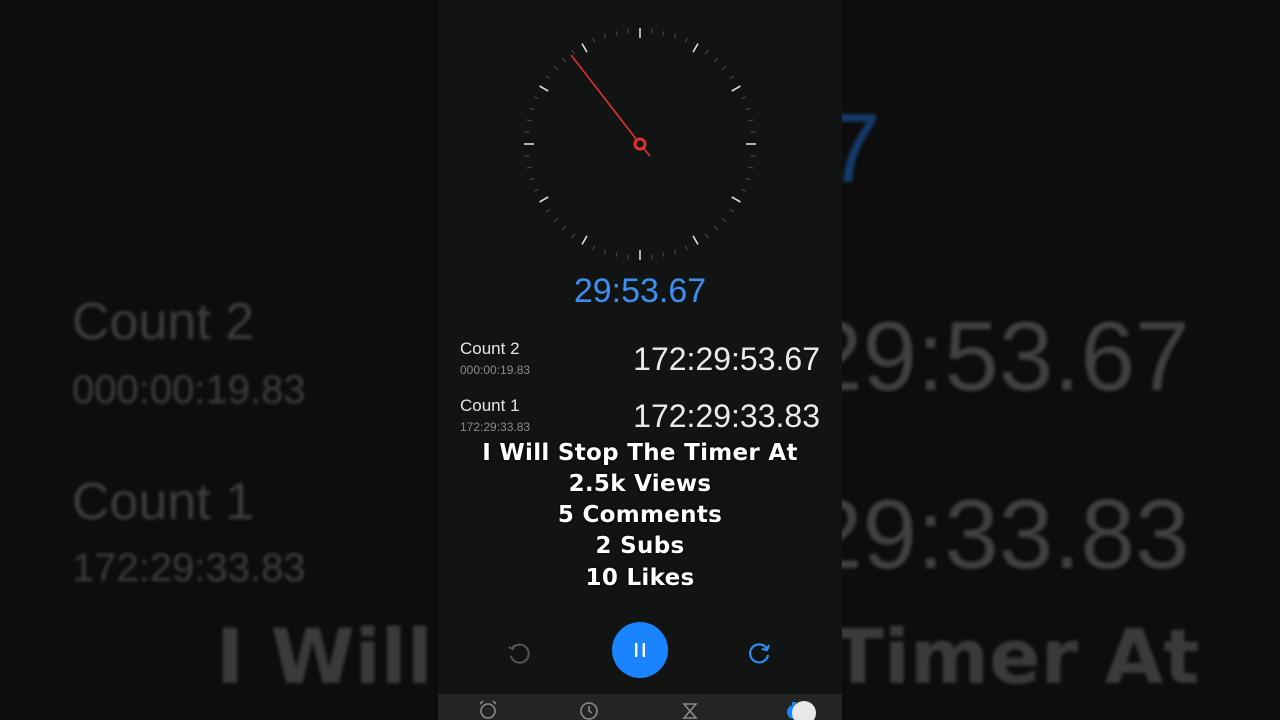  I want to click on stopwatch-dial, so click(640, 144).